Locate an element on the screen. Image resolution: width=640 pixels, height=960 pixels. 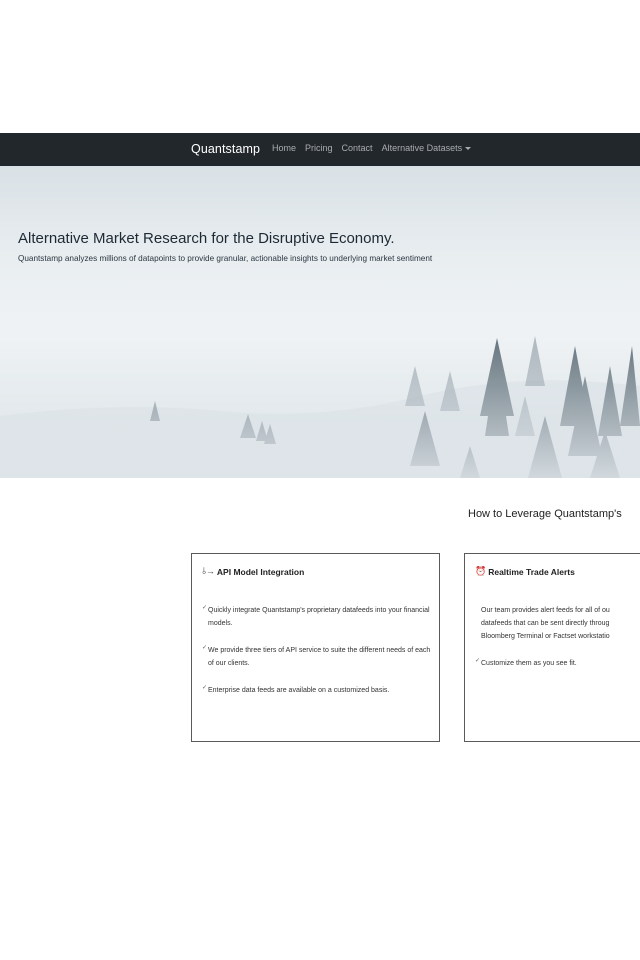
caret-down-icon is located at coordinates (468, 149).